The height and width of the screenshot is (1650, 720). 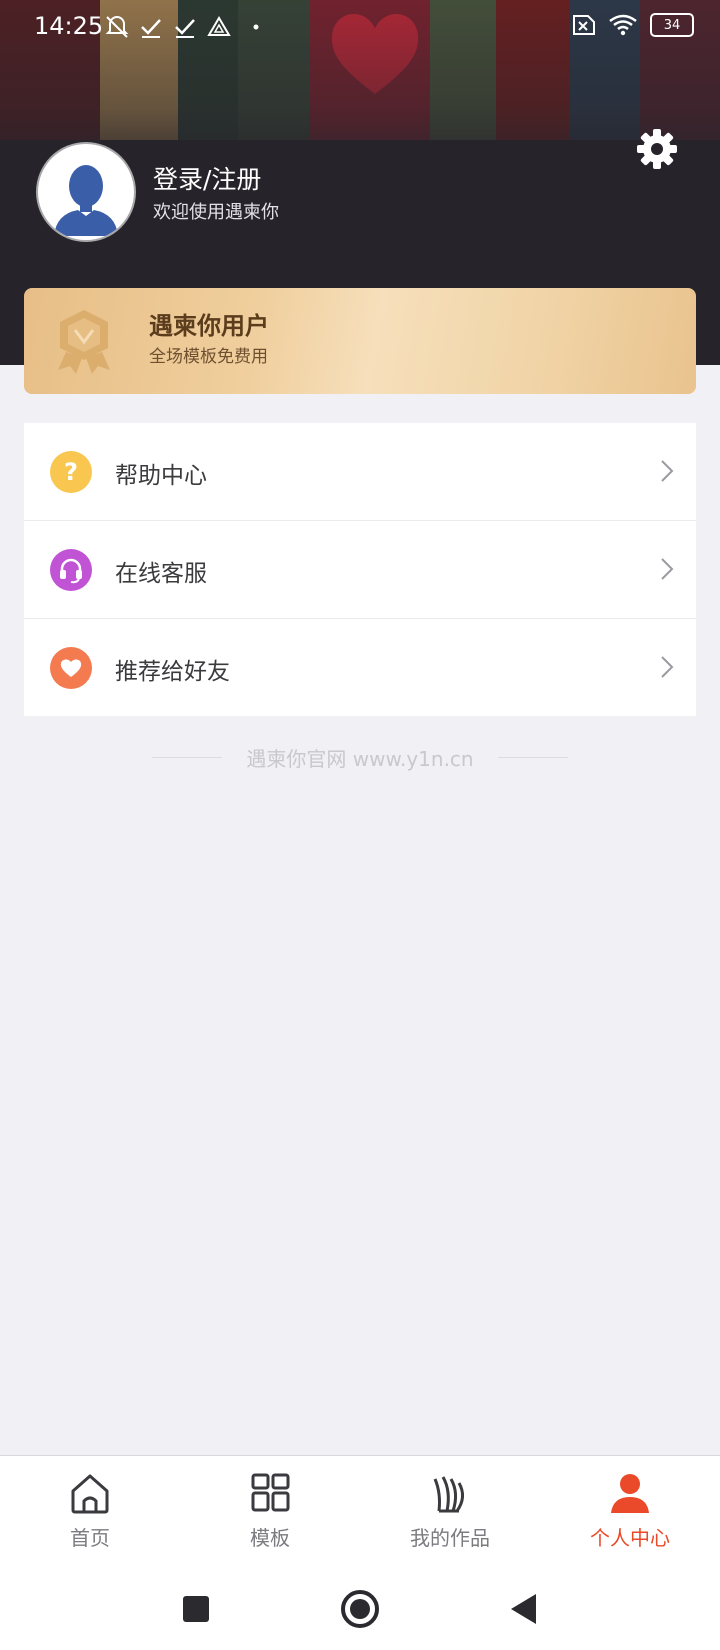 I want to click on battery-icon: 34, so click(x=672, y=25).